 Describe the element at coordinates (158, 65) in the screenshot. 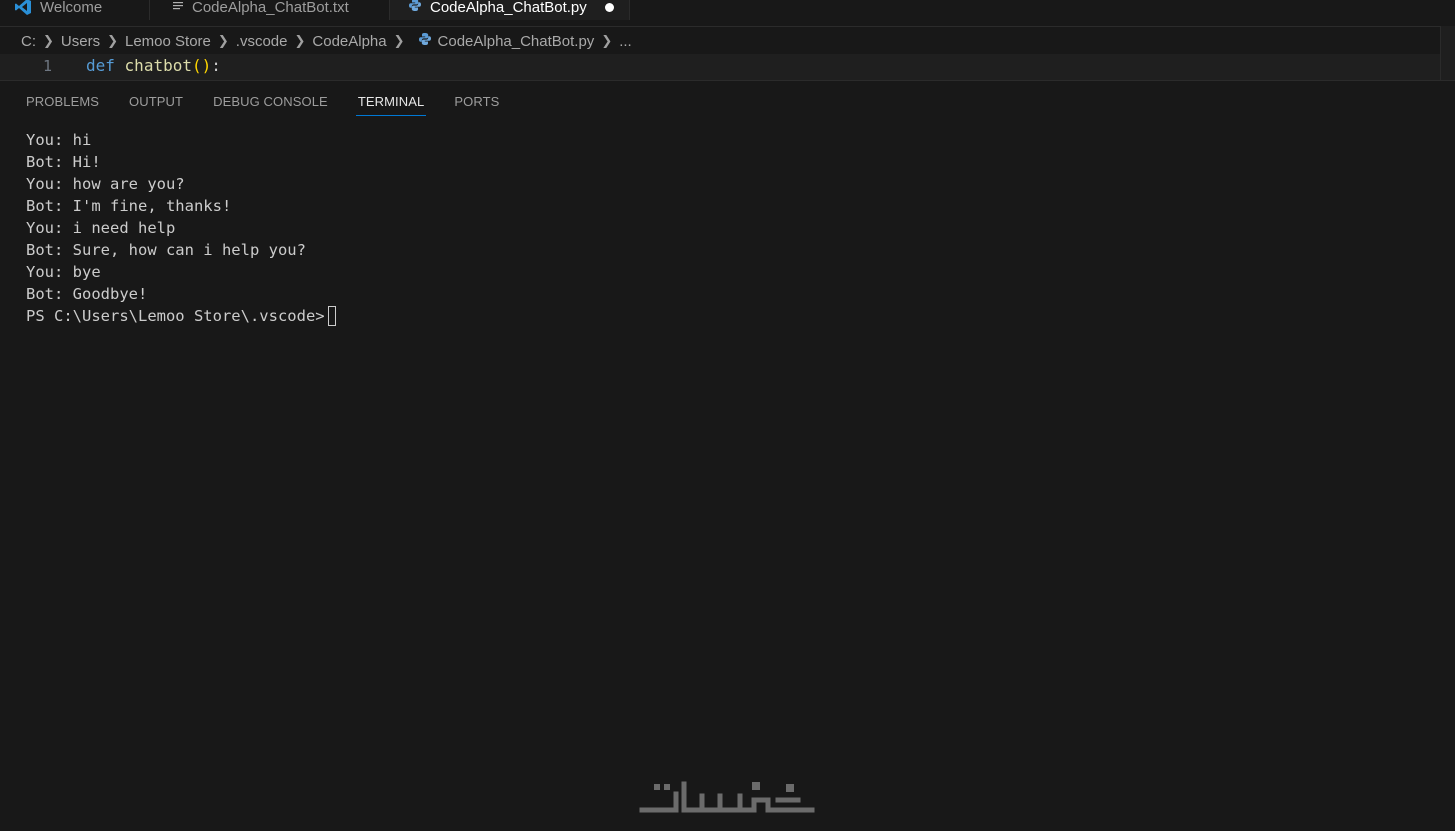

I see `code-function-name: chatbot` at that location.